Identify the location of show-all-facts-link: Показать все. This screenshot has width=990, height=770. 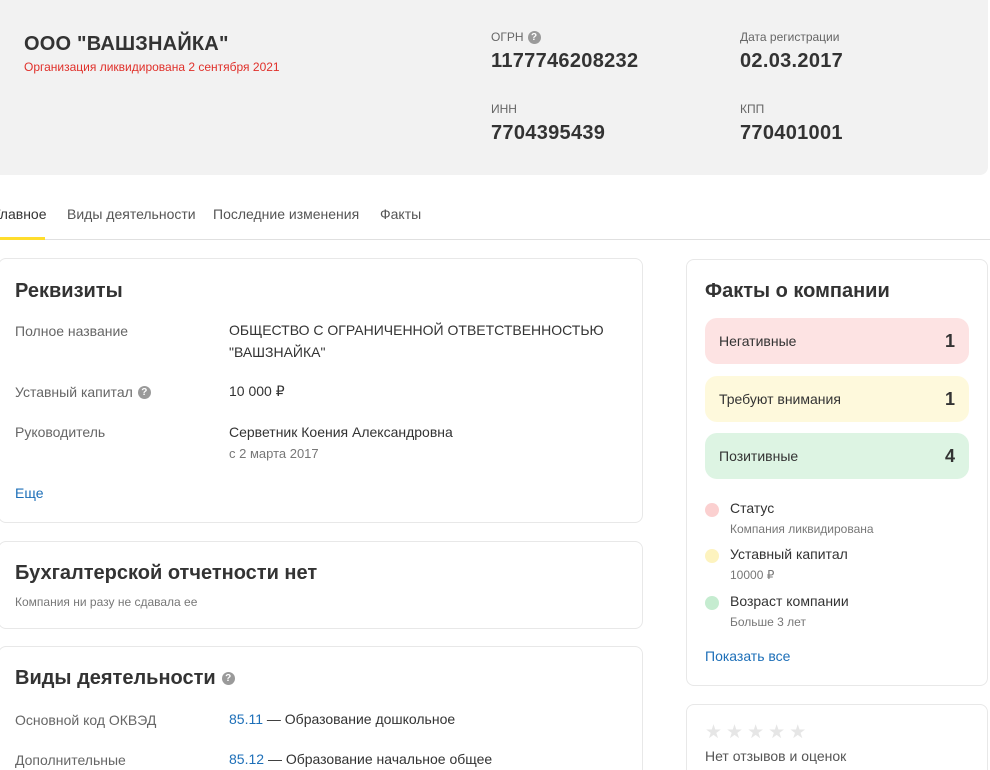
(747, 656).